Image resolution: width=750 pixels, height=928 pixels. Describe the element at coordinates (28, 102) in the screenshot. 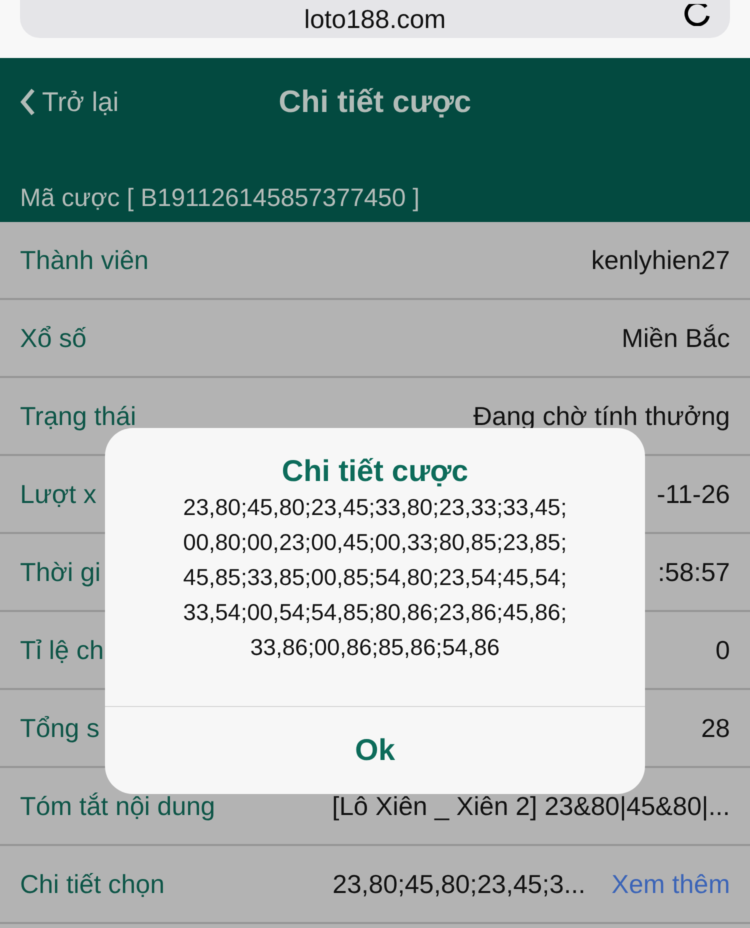

I see `chevron-left-icon` at that location.